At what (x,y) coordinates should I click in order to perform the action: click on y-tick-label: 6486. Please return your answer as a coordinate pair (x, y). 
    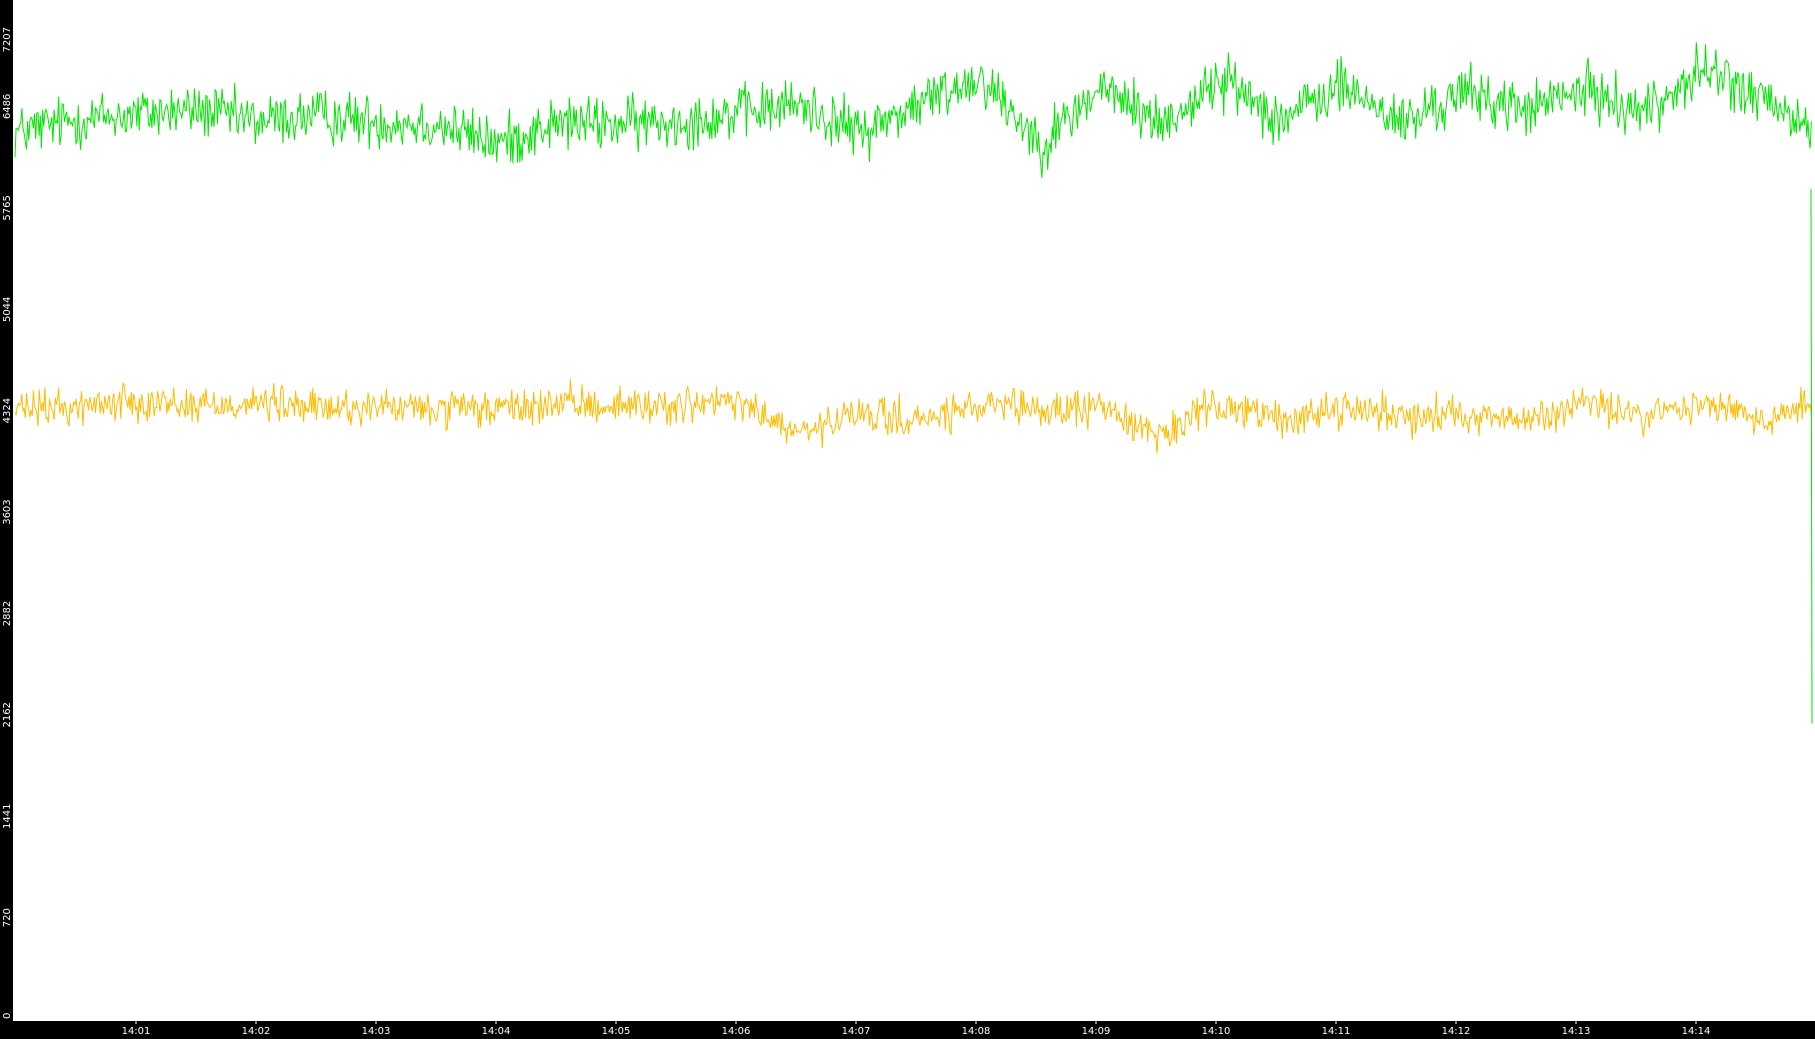
    Looking at the image, I should click on (7, 106).